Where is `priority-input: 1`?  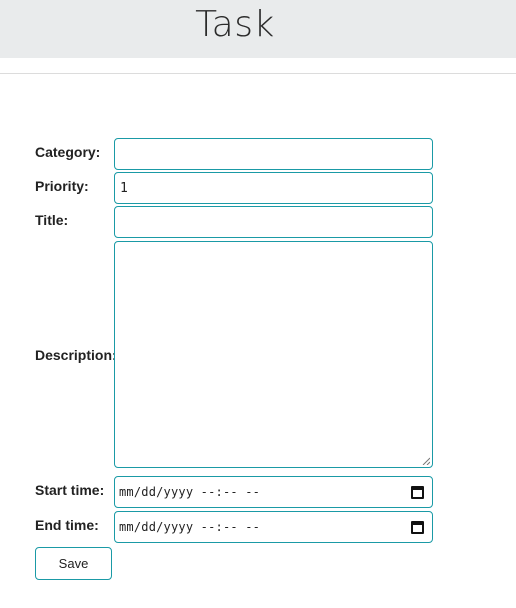
priority-input: 1 is located at coordinates (273, 188).